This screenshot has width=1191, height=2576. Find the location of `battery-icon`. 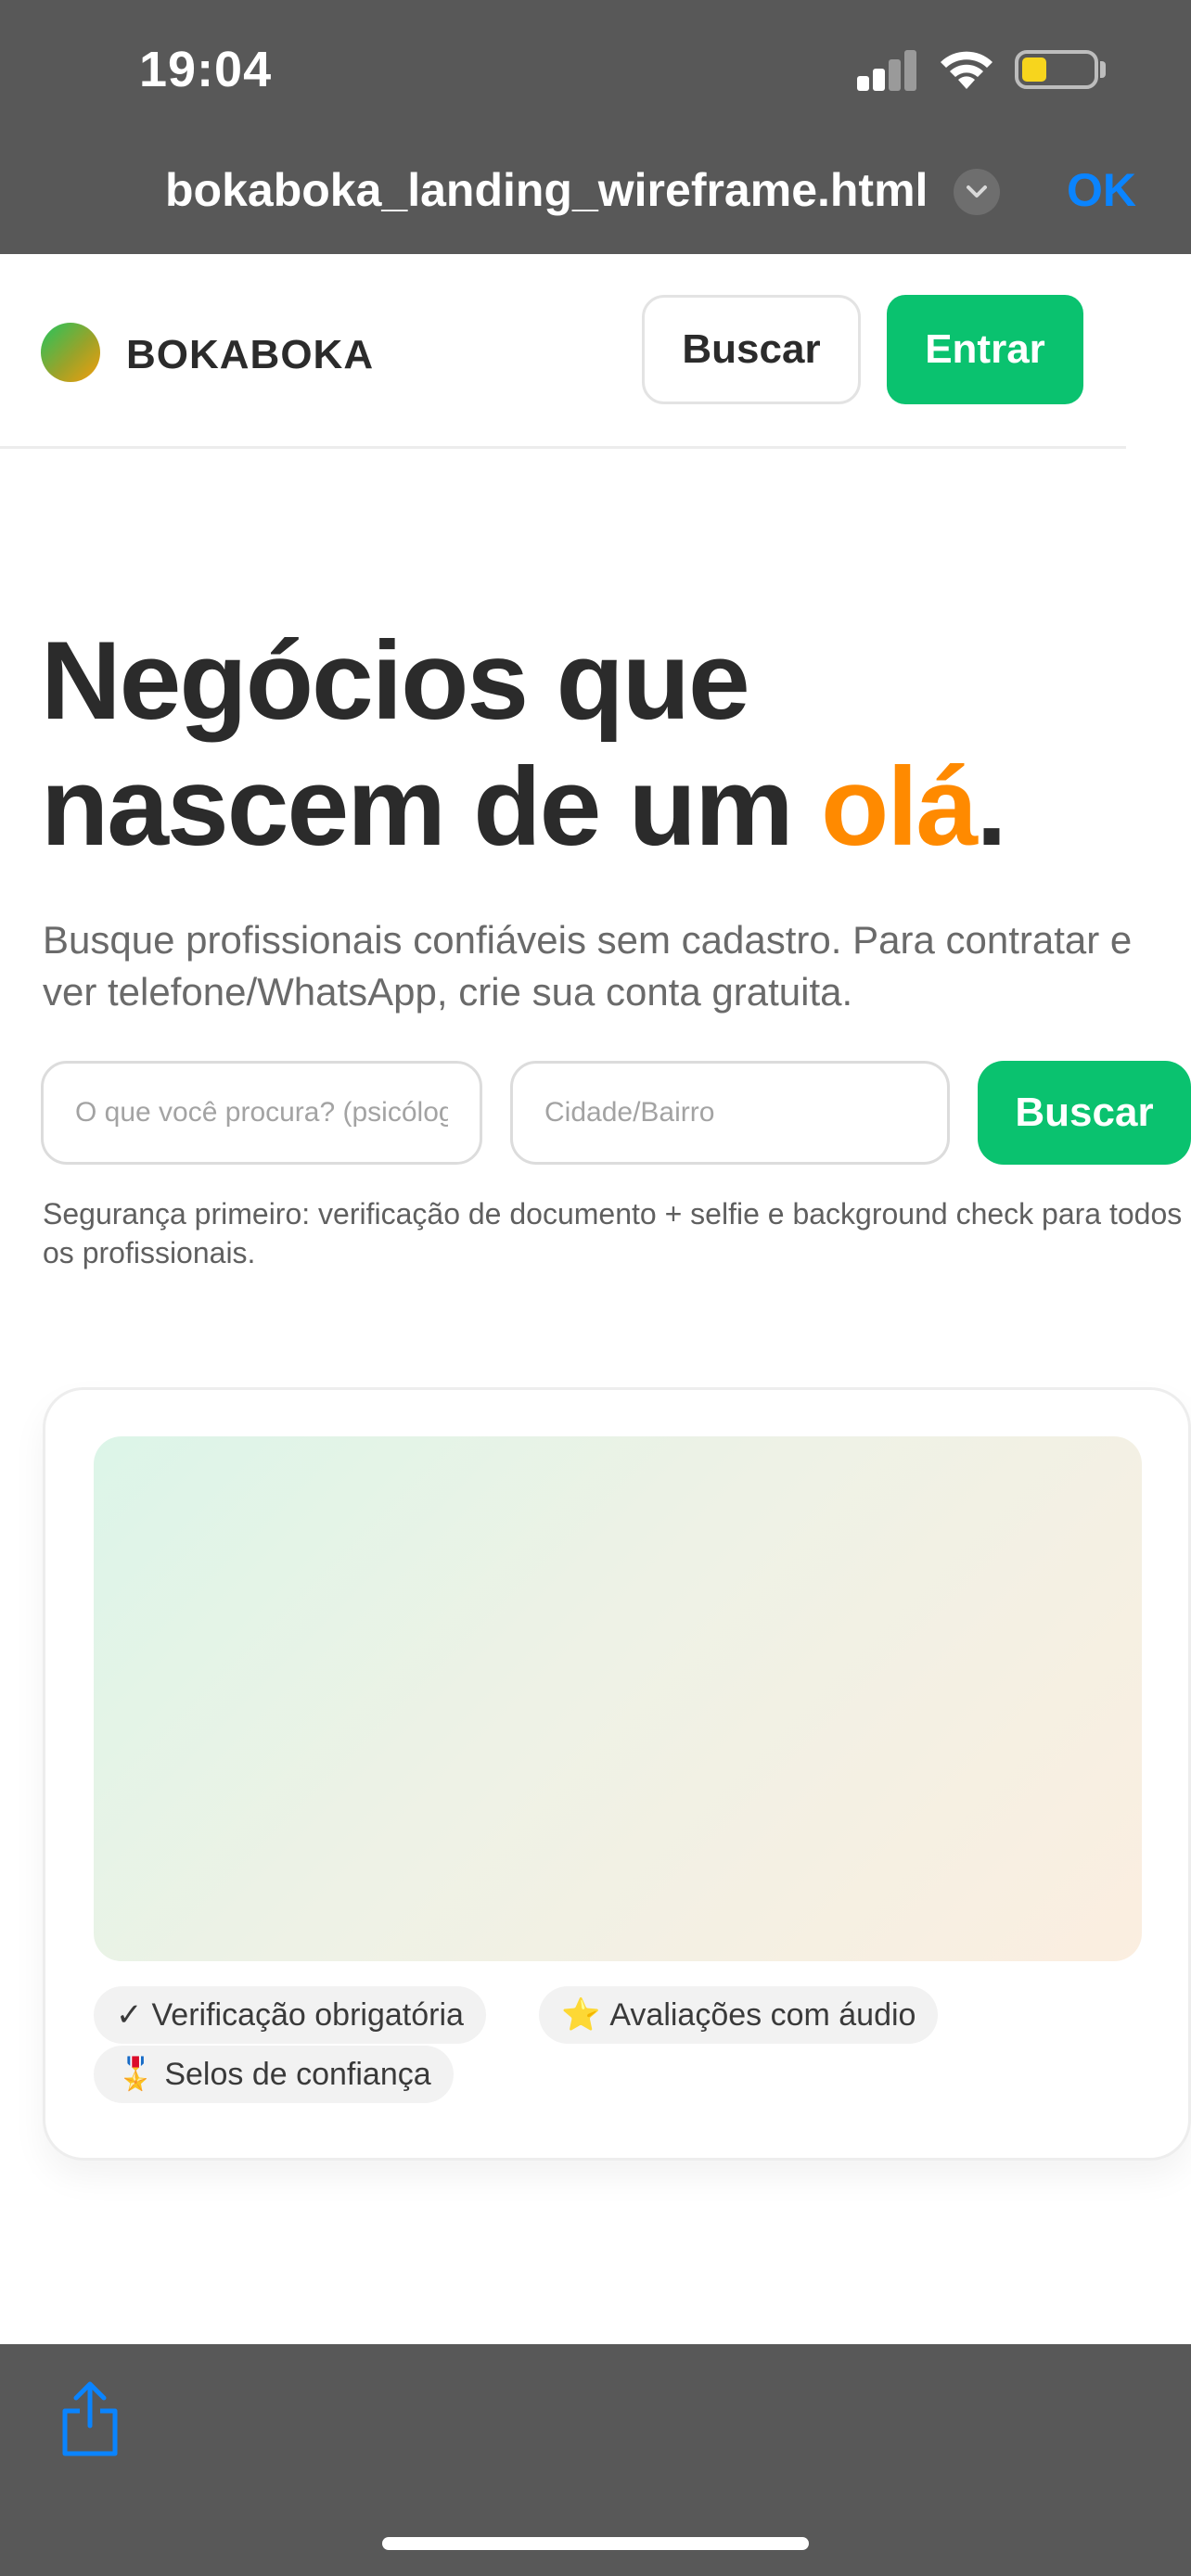

battery-icon is located at coordinates (1056, 69).